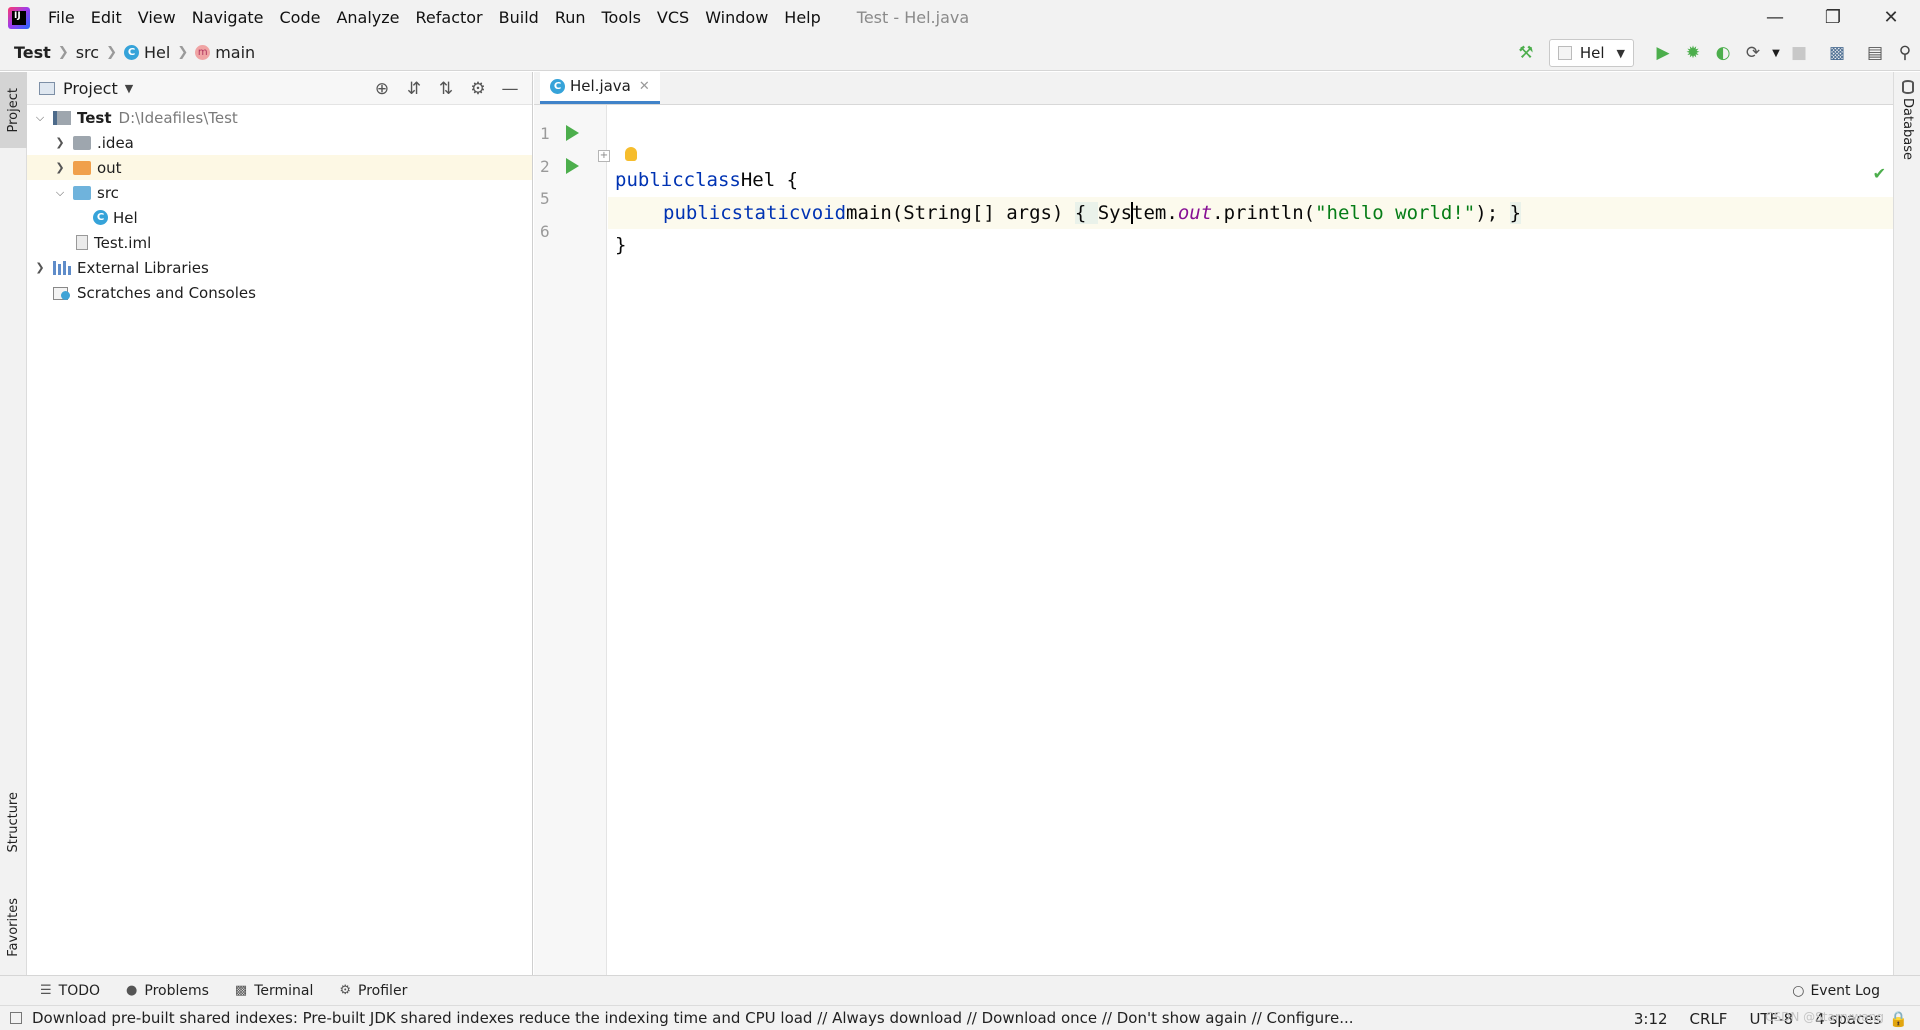  What do you see at coordinates (706, 180) in the screenshot?
I see `code-line-1: public class Hel {` at bounding box center [706, 180].